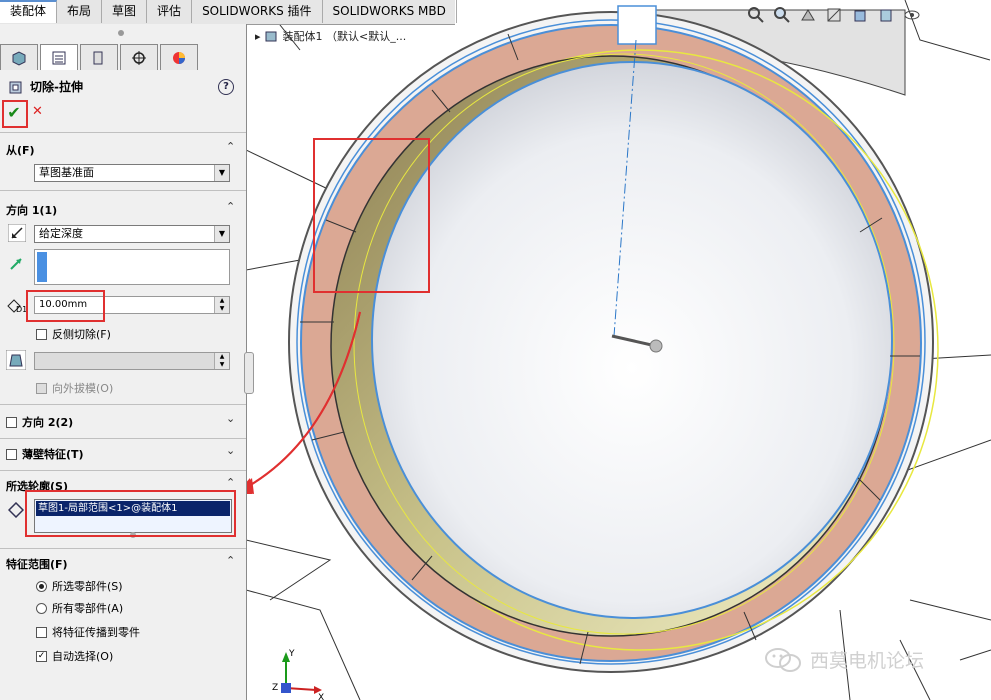 The height and width of the screenshot is (700, 991). Describe the element at coordinates (834, 15) in the screenshot. I see `section-view-icon` at that location.